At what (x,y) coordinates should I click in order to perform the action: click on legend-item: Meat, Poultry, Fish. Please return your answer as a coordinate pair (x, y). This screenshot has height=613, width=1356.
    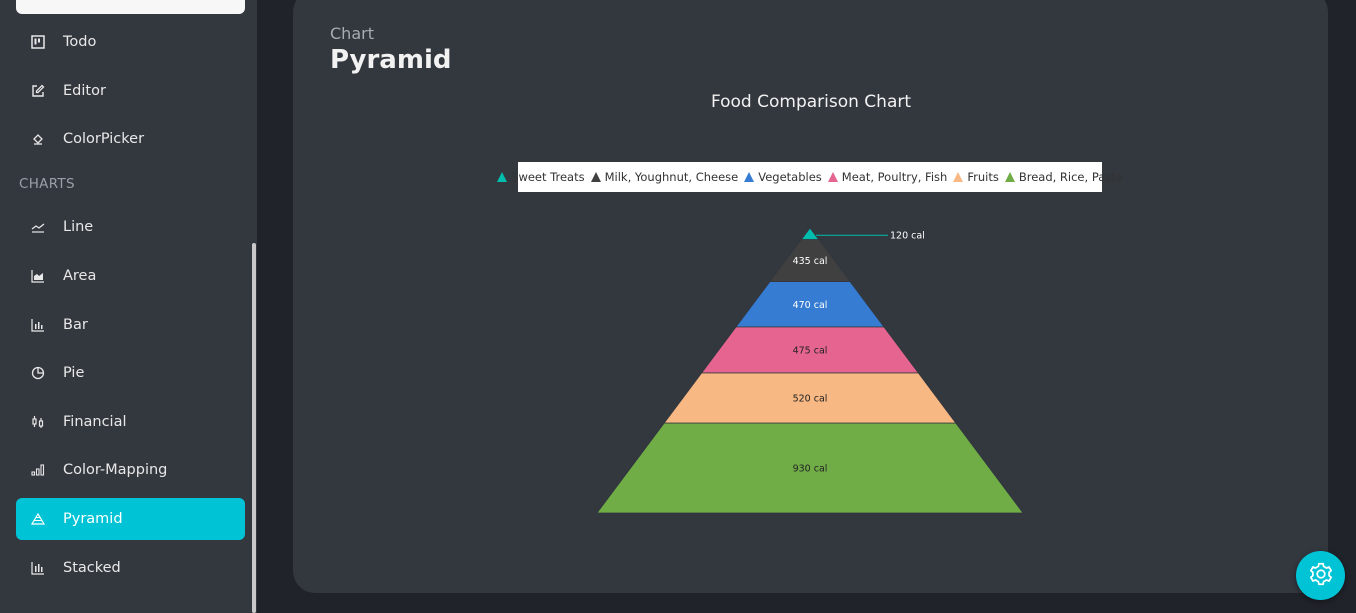
    Looking at the image, I should click on (887, 177).